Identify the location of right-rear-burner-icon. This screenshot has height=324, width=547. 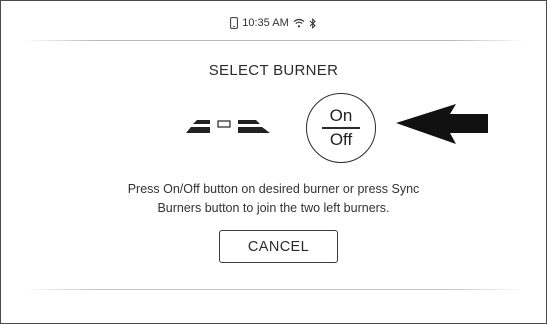
(249, 122).